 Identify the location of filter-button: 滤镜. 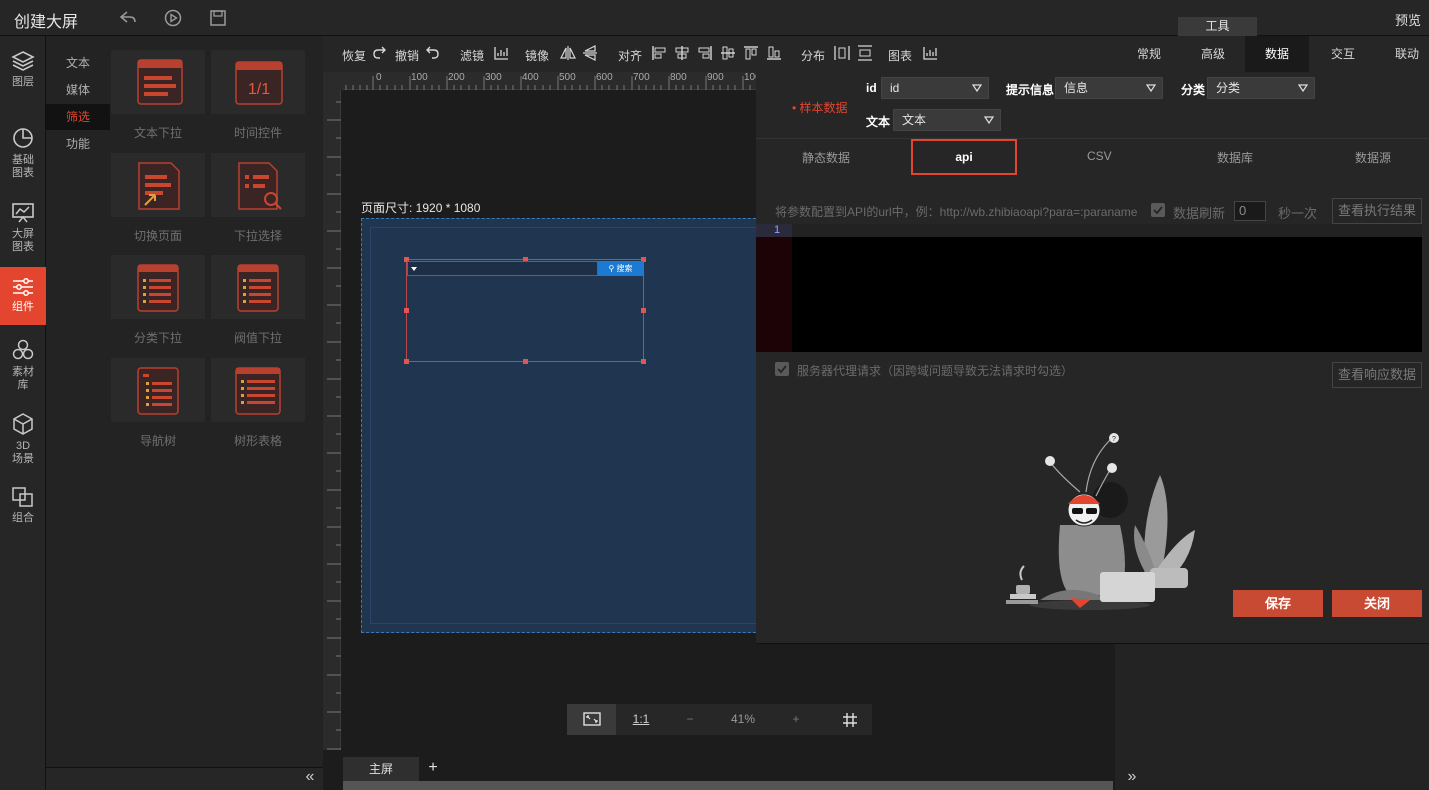
(472, 55).